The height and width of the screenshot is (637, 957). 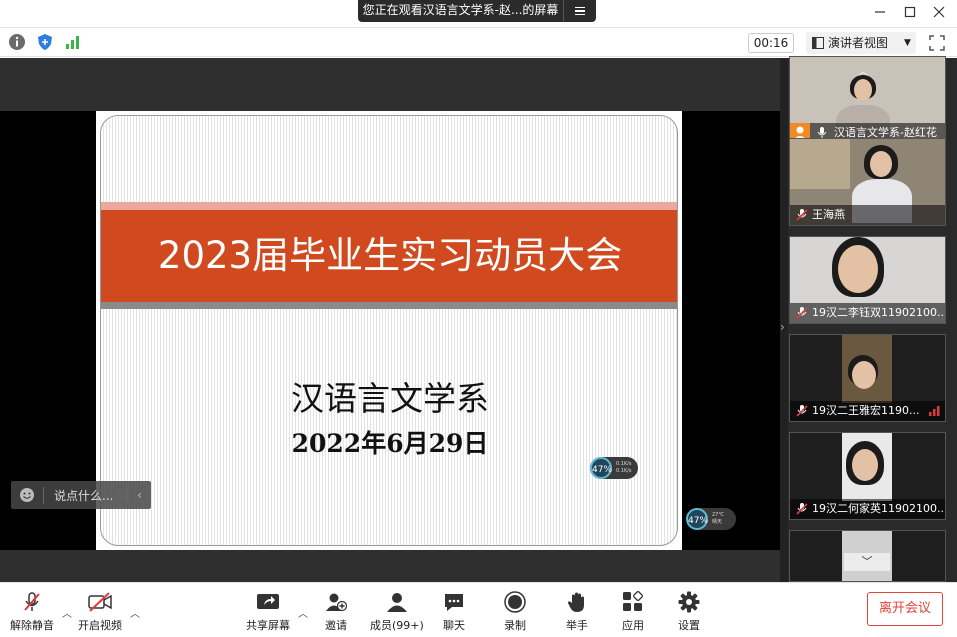 What do you see at coordinates (32, 612) in the screenshot?
I see `unmute-button: 解除静音` at bounding box center [32, 612].